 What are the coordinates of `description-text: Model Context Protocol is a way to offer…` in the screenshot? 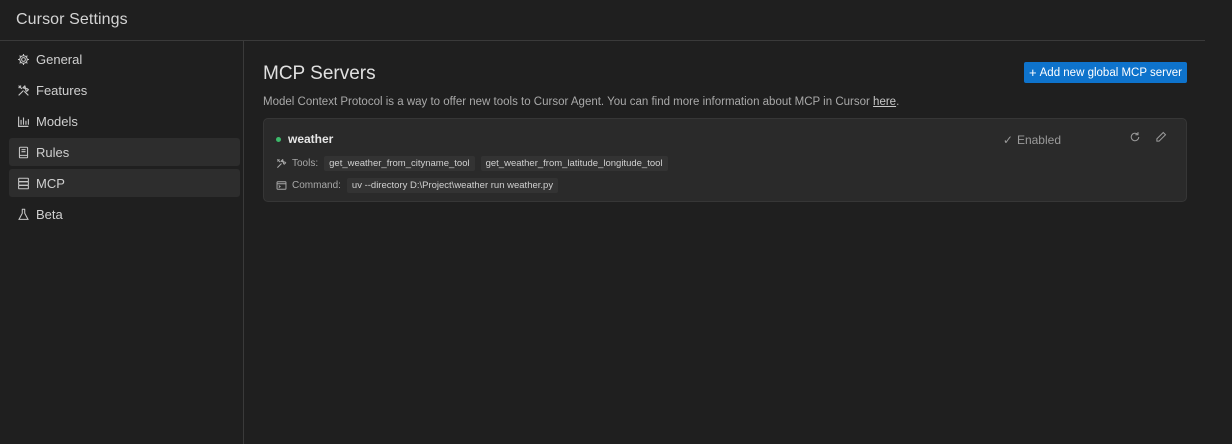 It's located at (566, 102).